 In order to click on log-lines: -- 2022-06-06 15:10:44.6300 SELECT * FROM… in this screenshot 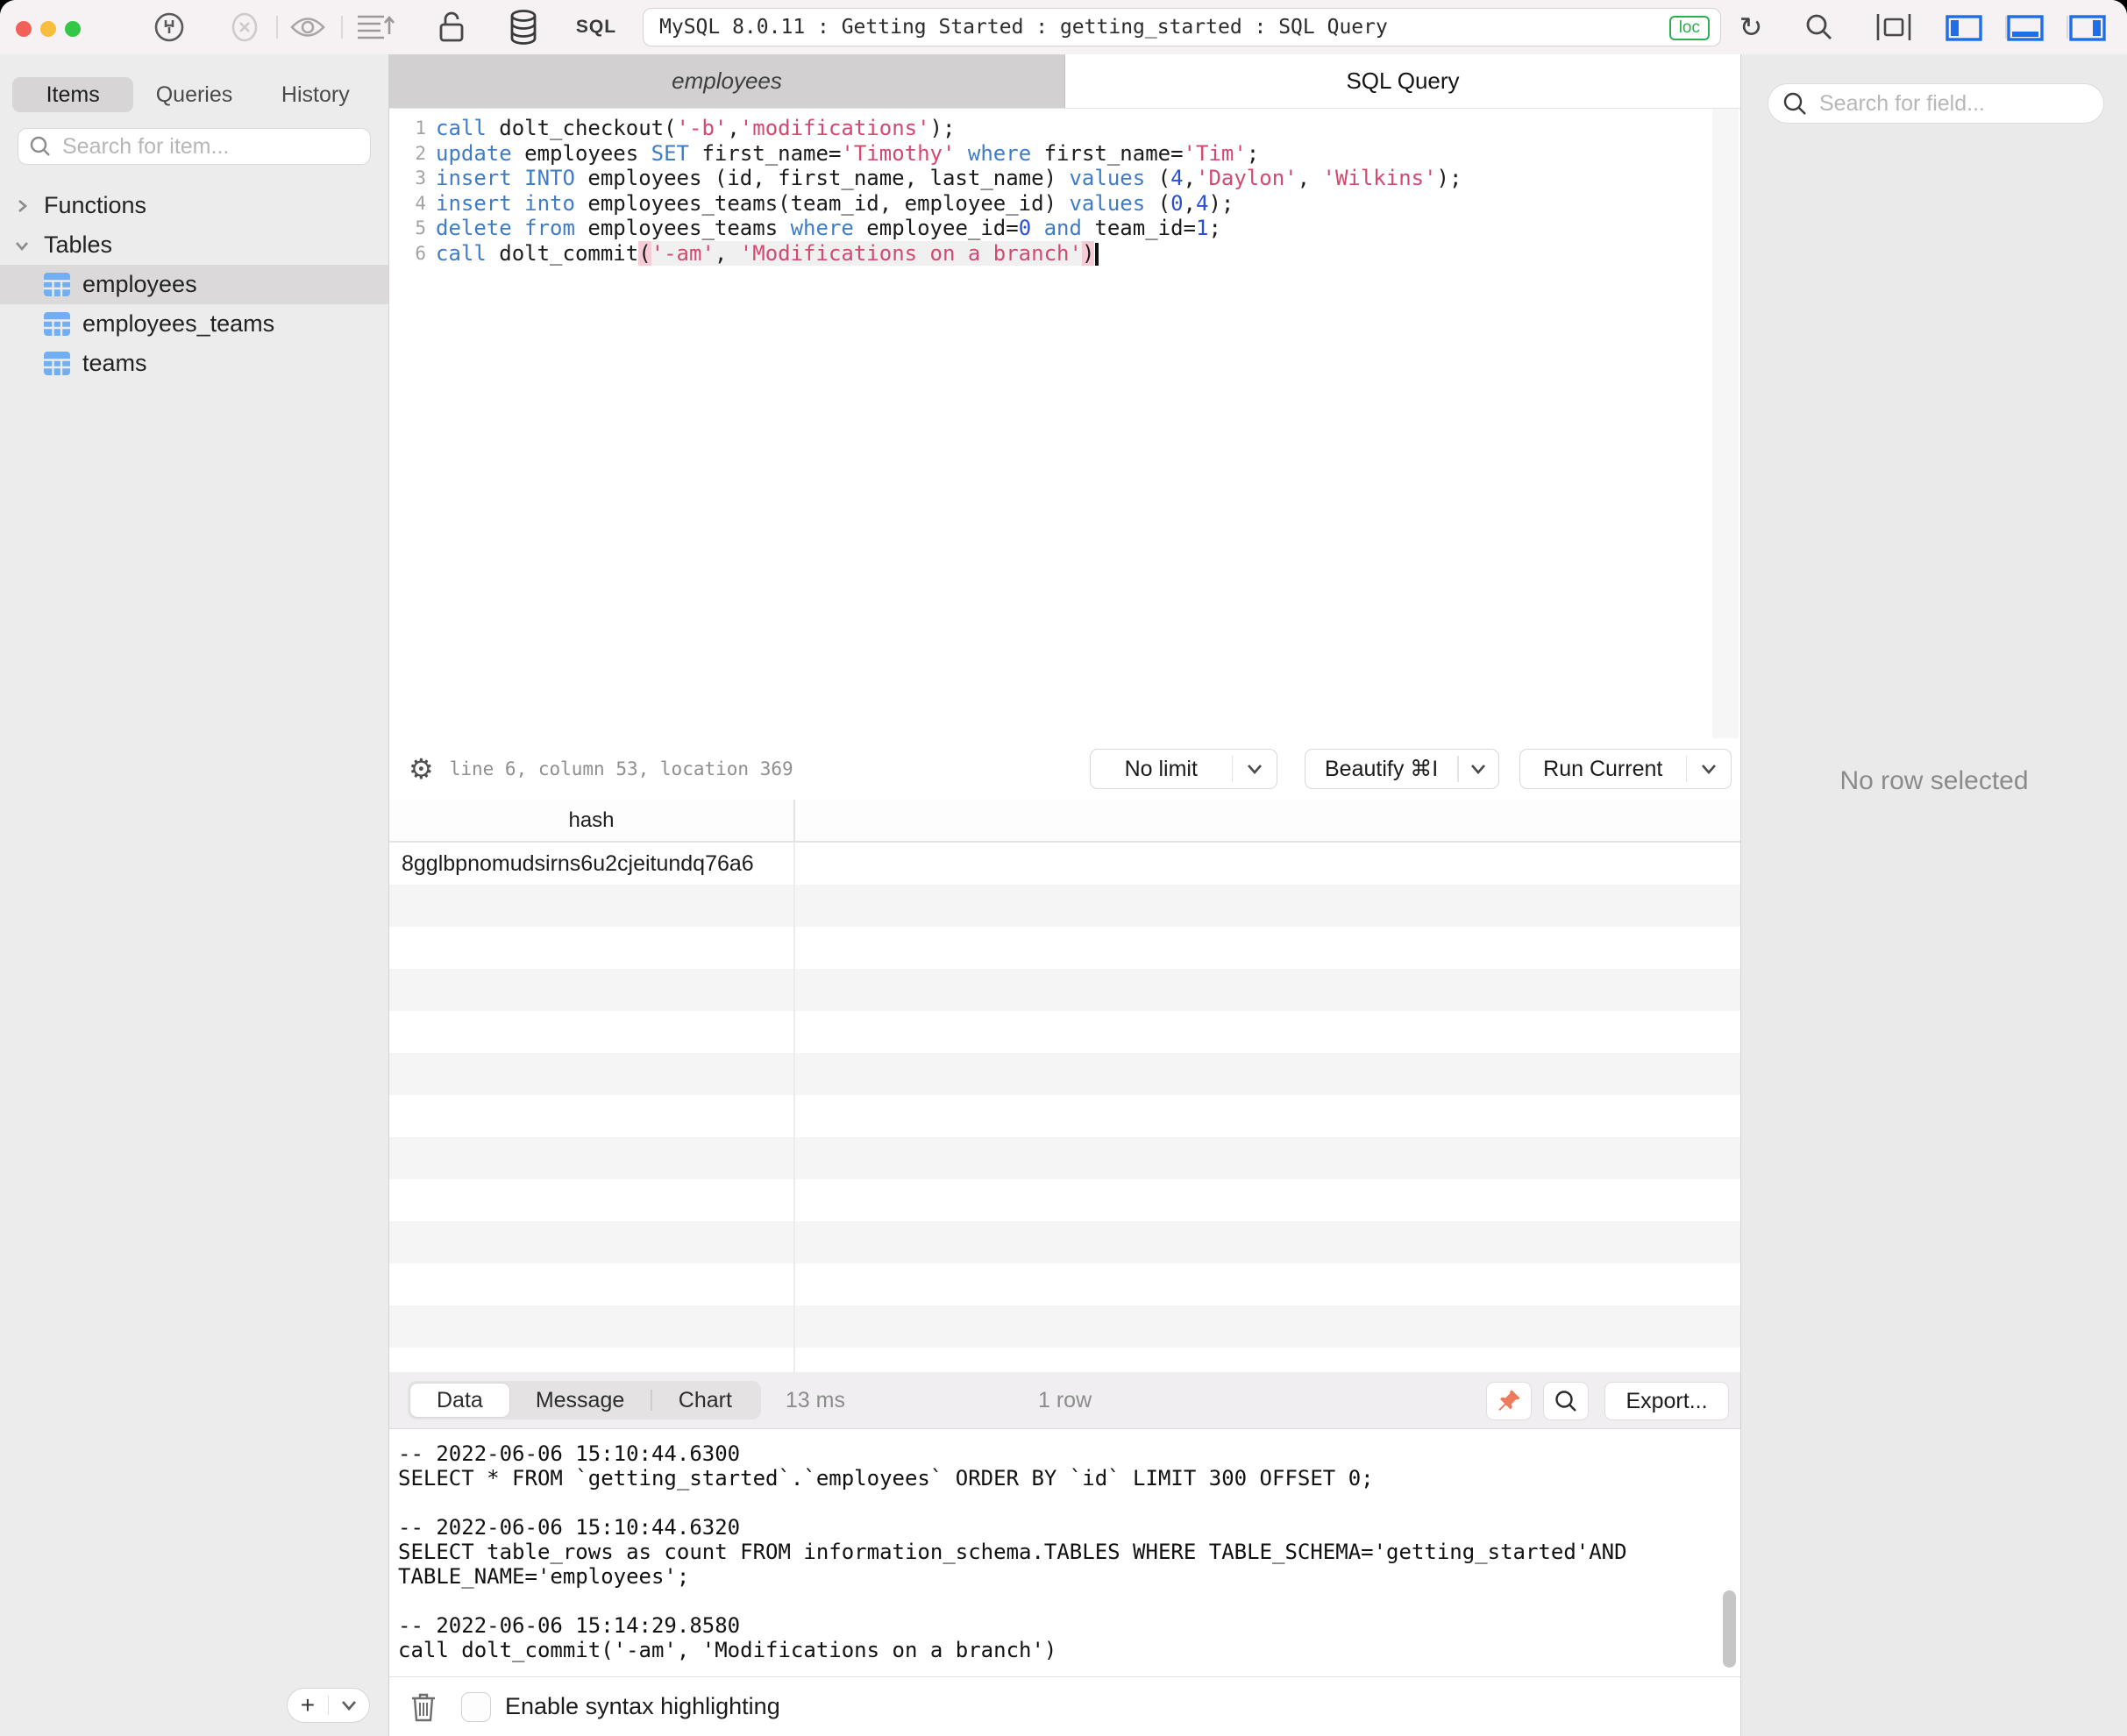, I will do `click(1069, 1551)`.